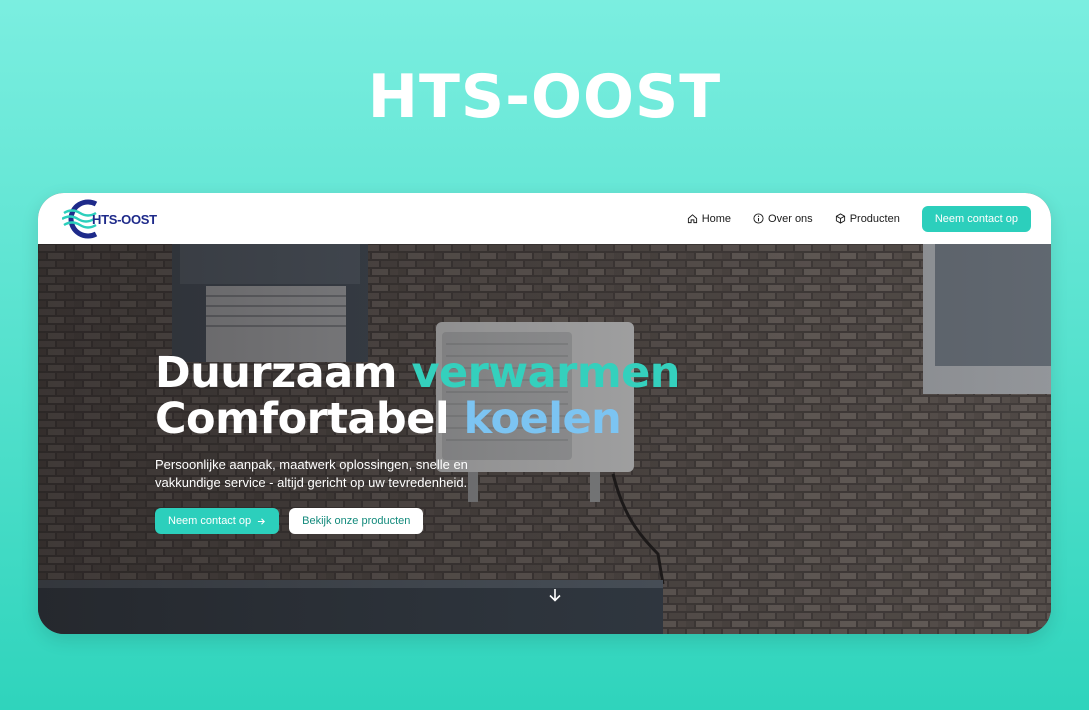 The image size is (1089, 710). Describe the element at coordinates (545, 373) in the screenshot. I see `hero-title-accent: verwarmen` at that location.